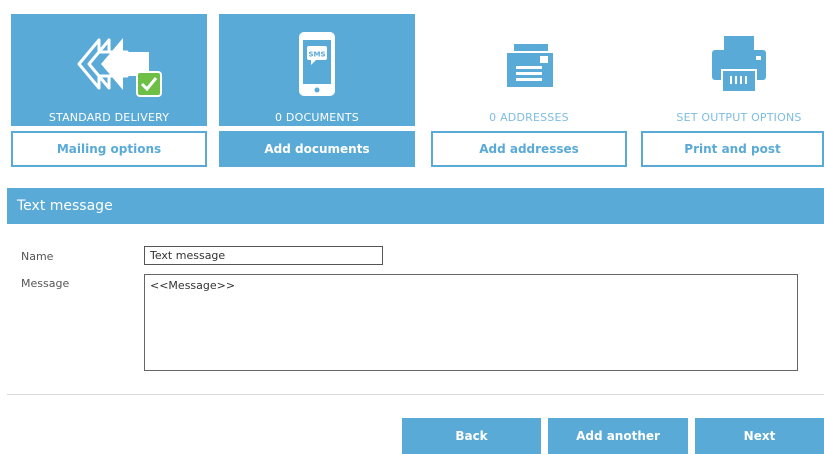 This screenshot has height=454, width=824. I want to click on delivery-arrows-check-icon, so click(109, 64).